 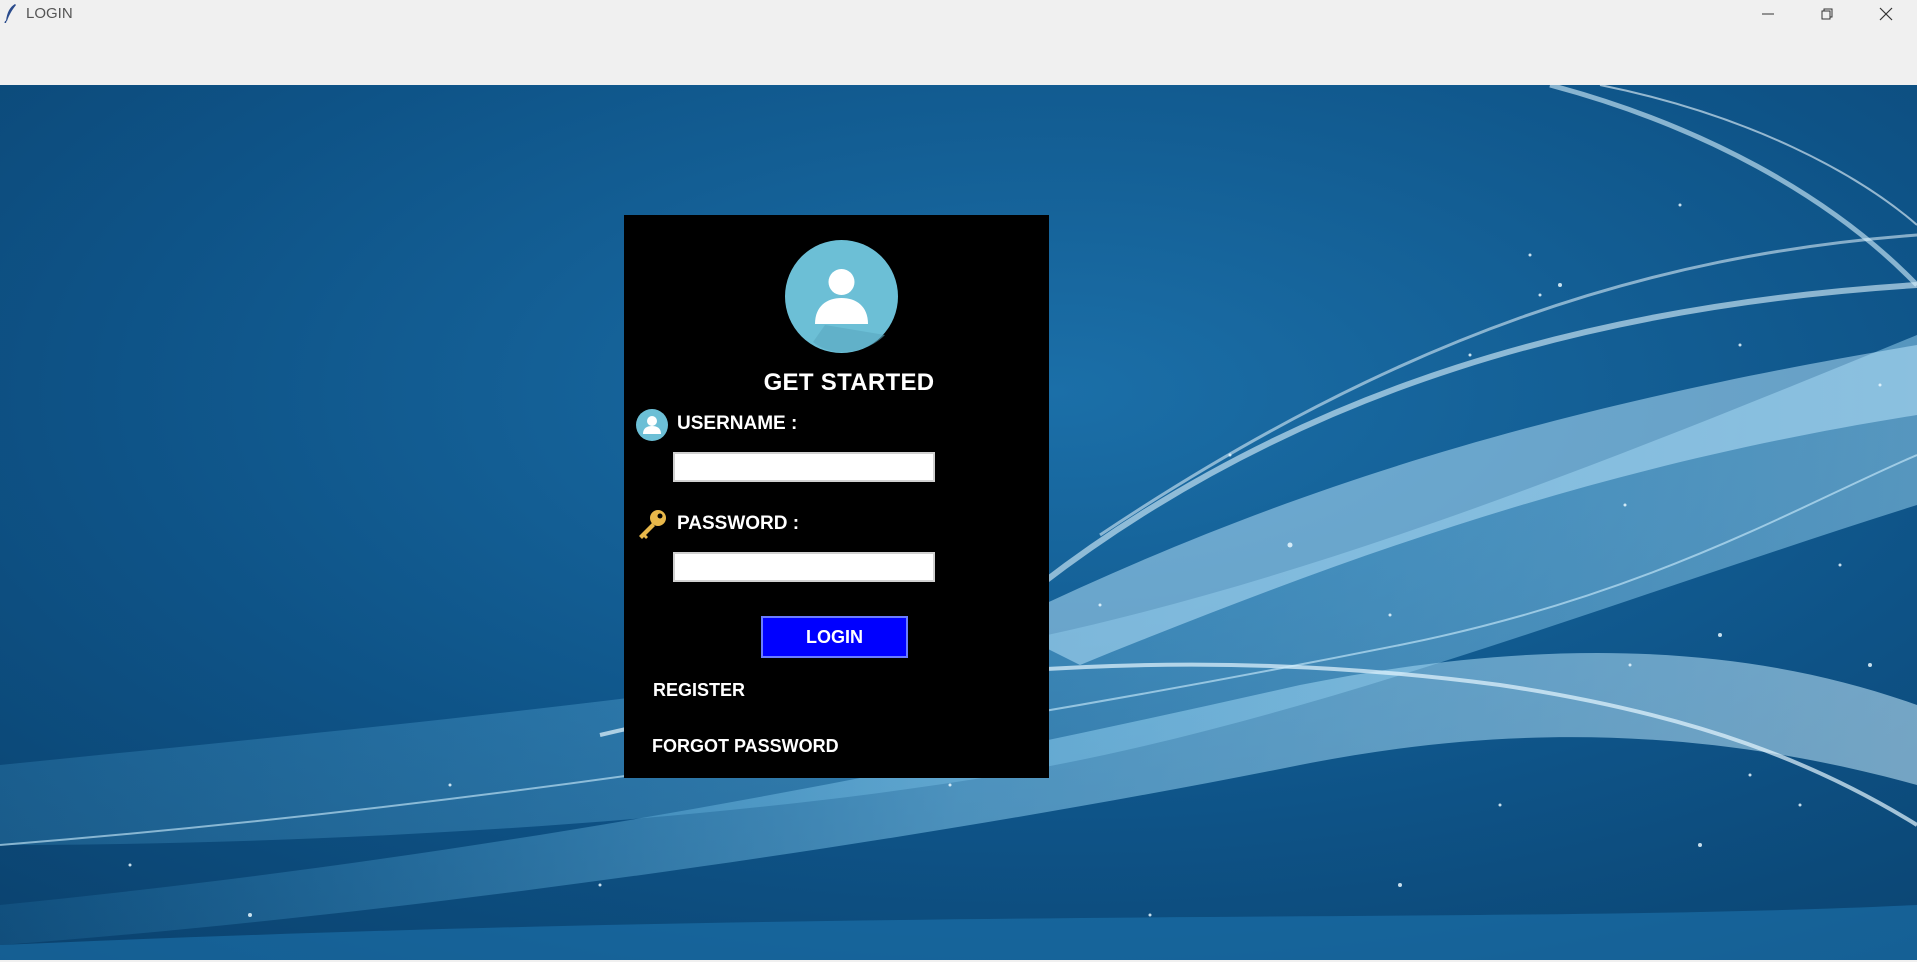 I want to click on feather-icon, so click(x=10, y=13).